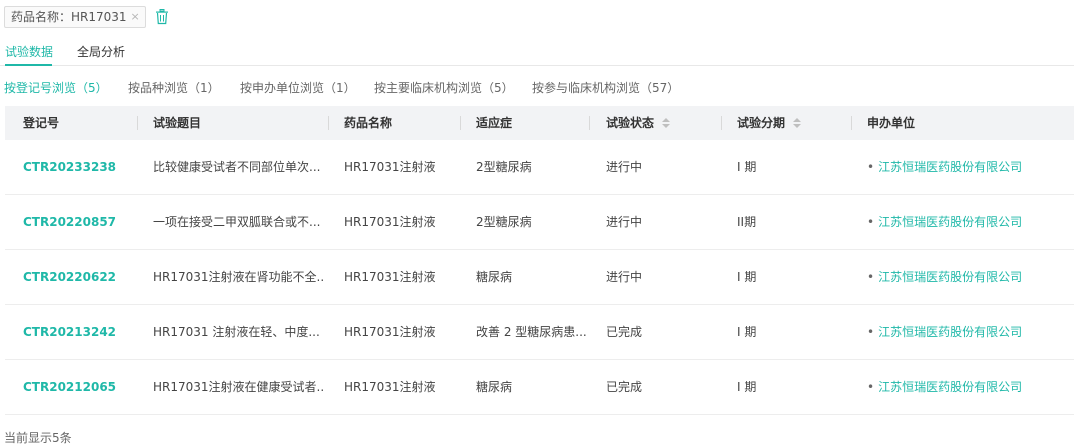  I want to click on filter-tag-drug-name: 药品名称：HR17031 ×, so click(75, 16).